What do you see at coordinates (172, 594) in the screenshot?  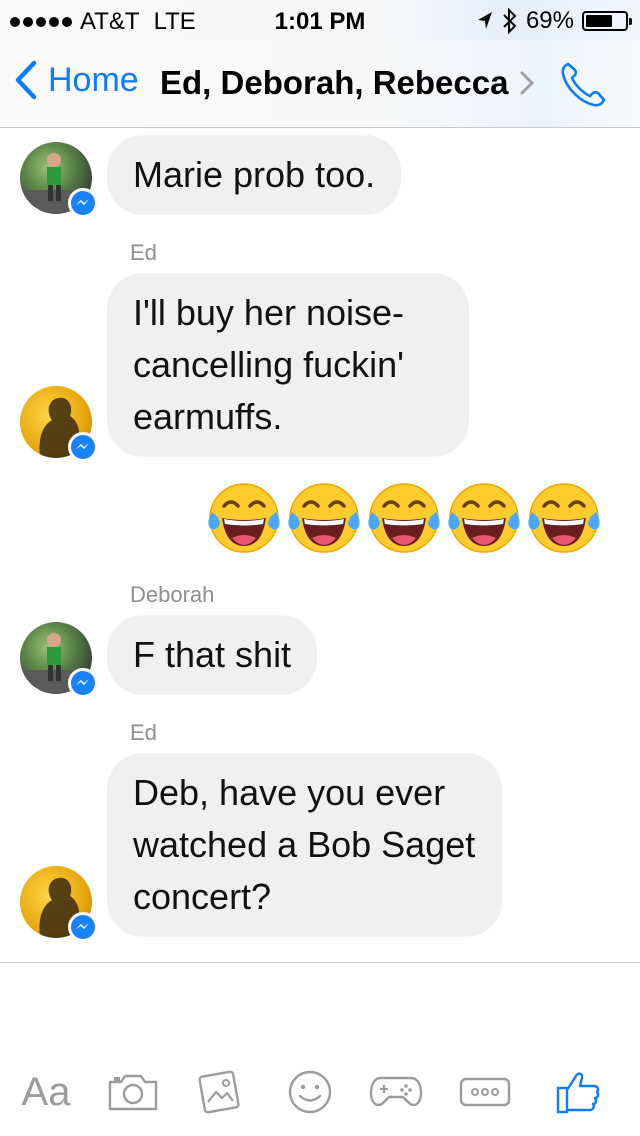 I see `sender-name: Deborah` at bounding box center [172, 594].